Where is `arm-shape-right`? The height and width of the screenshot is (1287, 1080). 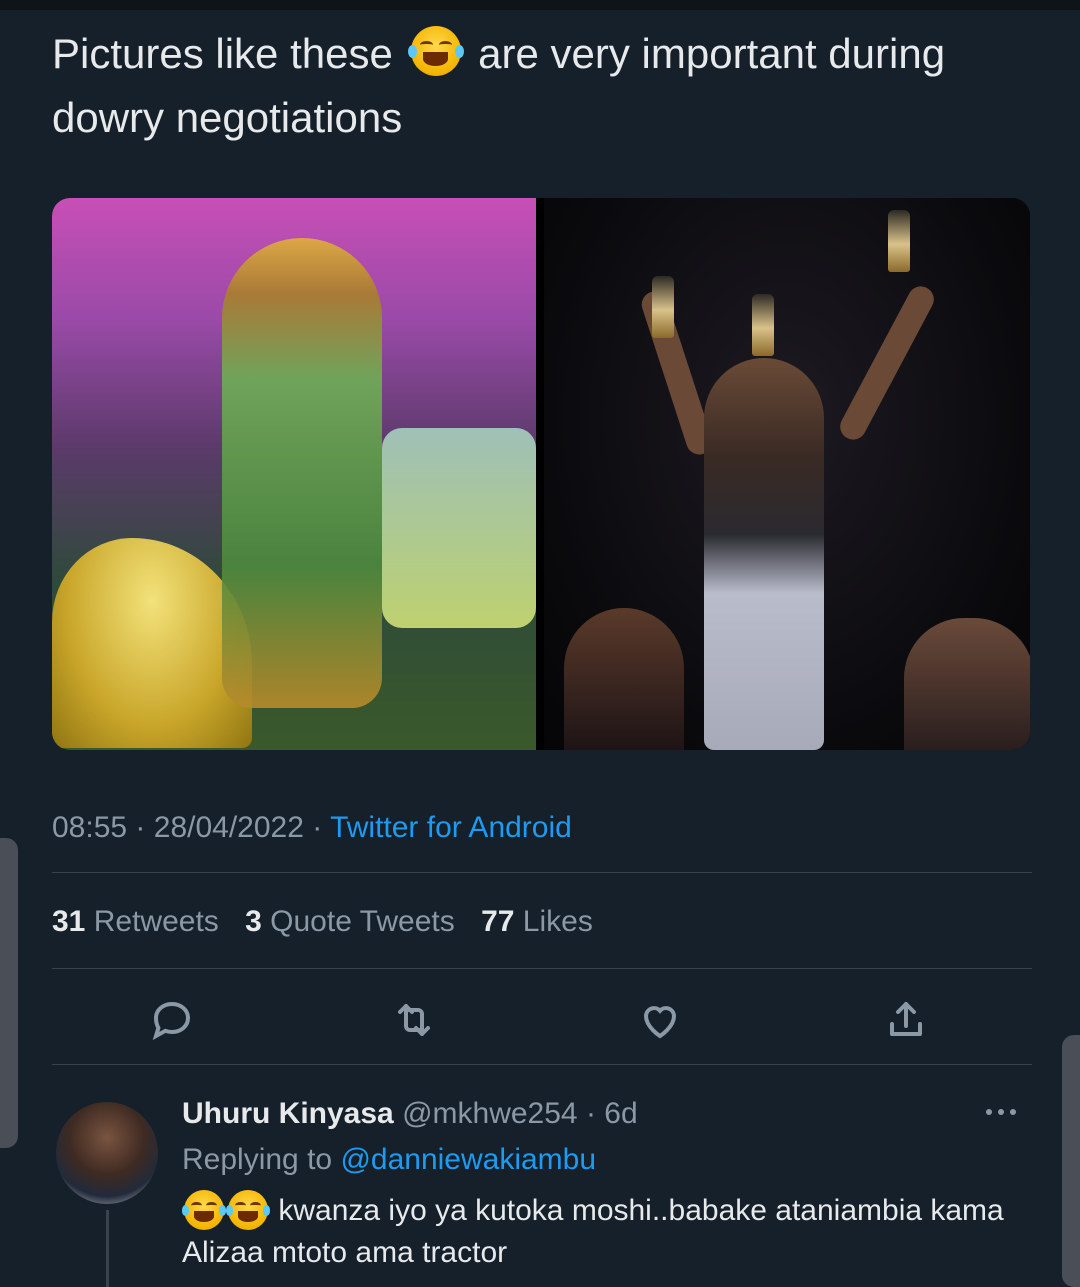 arm-shape-right is located at coordinates (887, 363).